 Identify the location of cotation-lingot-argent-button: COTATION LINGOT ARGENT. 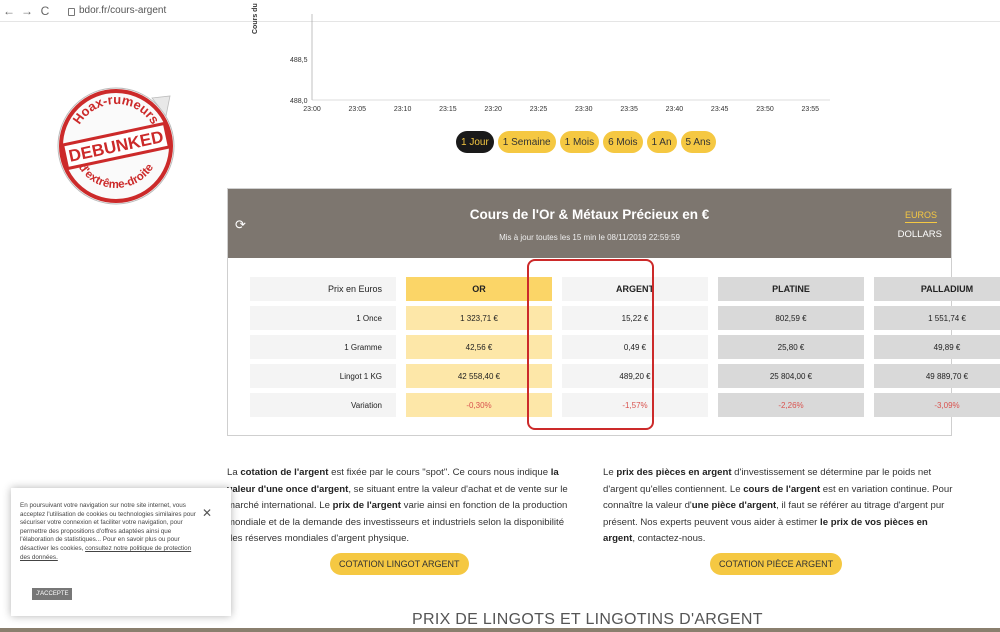
(399, 564).